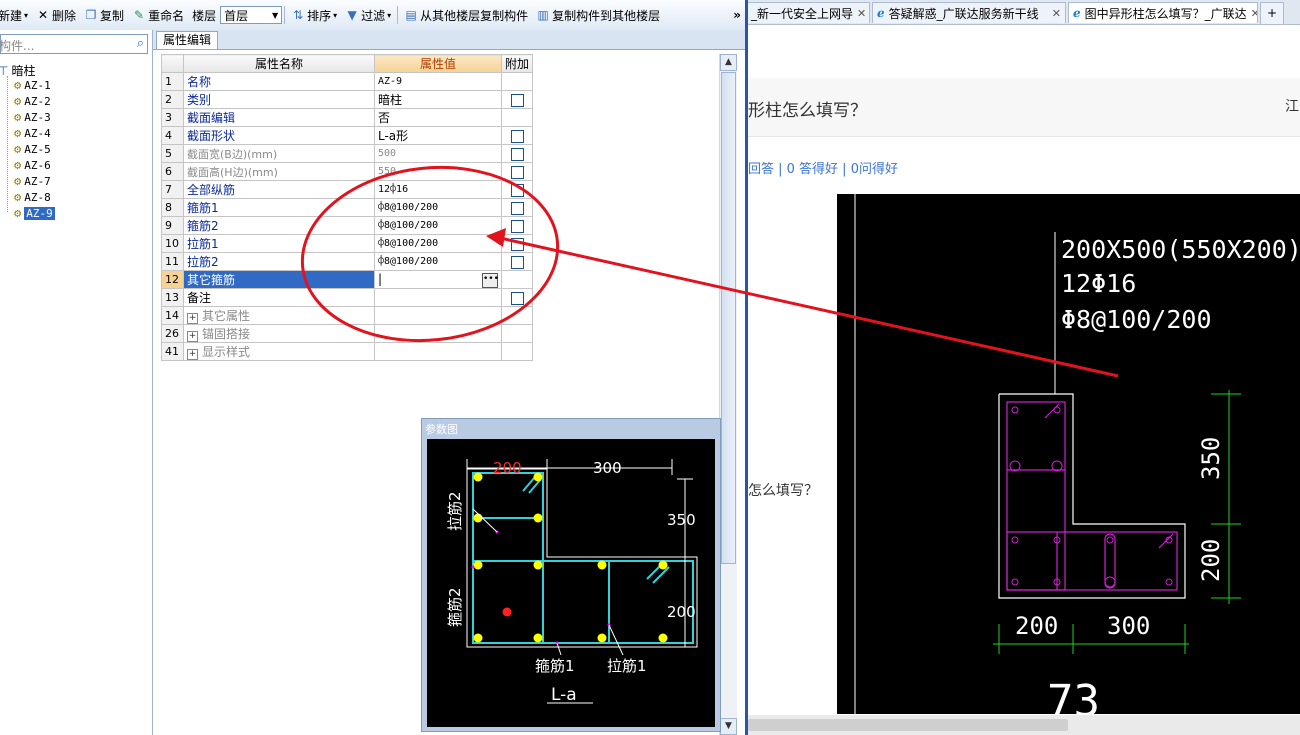  Describe the element at coordinates (583, 602) in the screenshot. I see `stirrup1-rect` at that location.